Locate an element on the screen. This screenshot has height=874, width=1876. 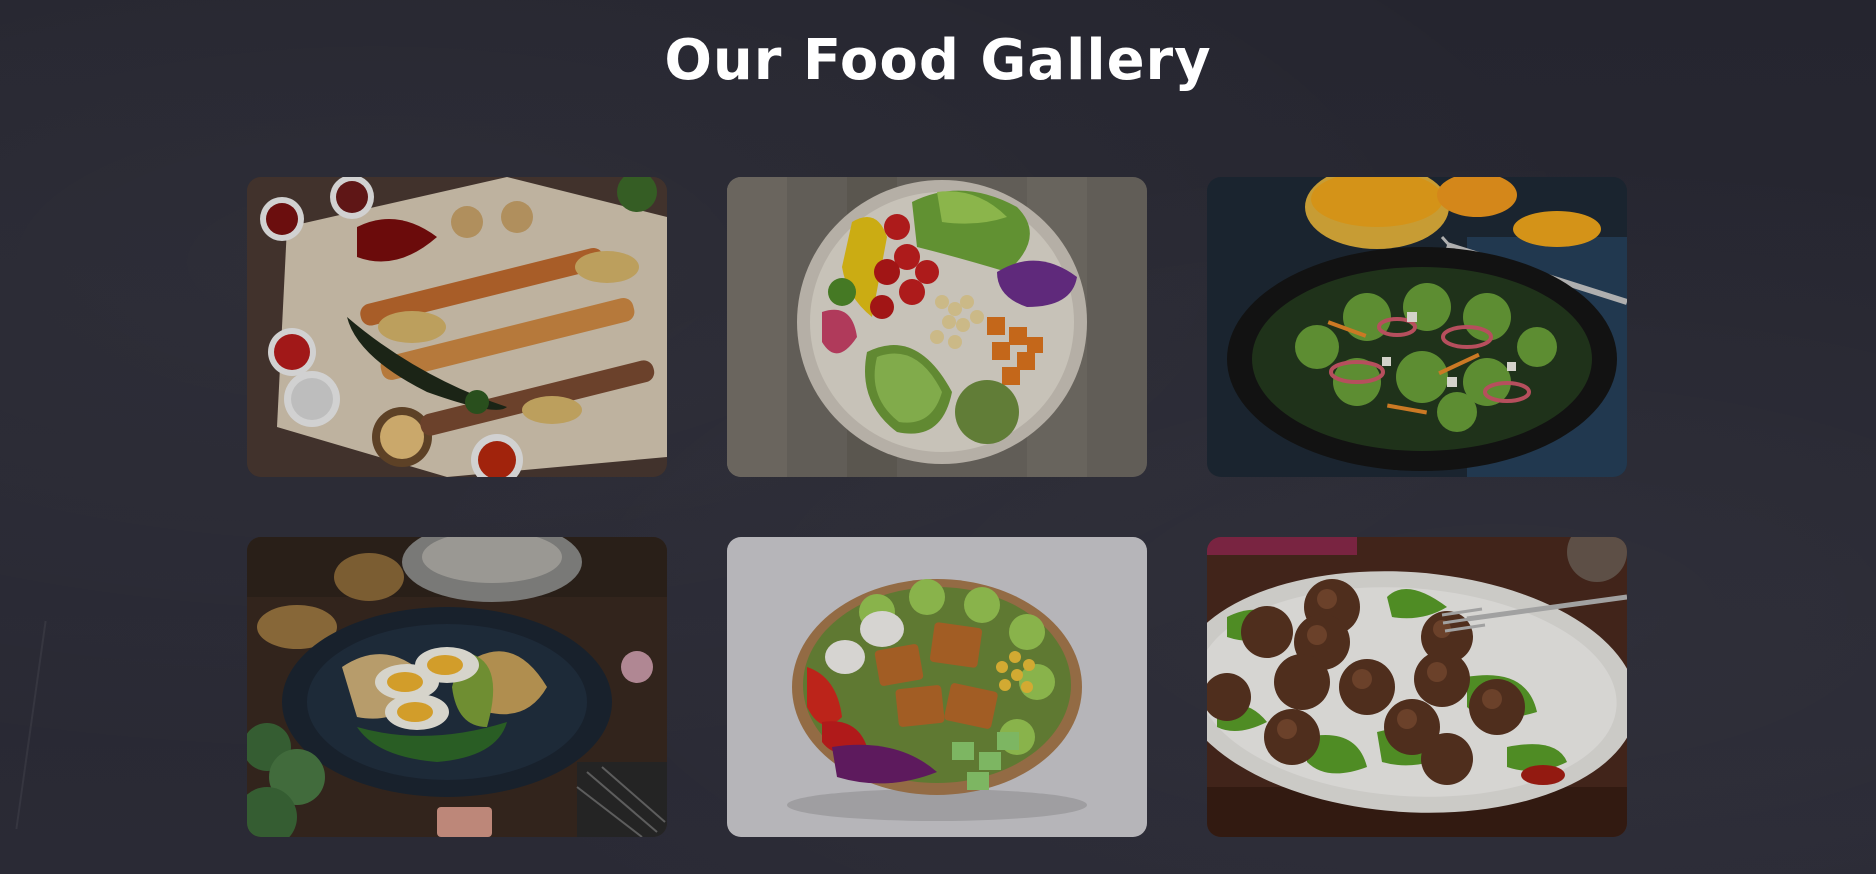
grilled-kebab-platter-image is located at coordinates (457, 327).